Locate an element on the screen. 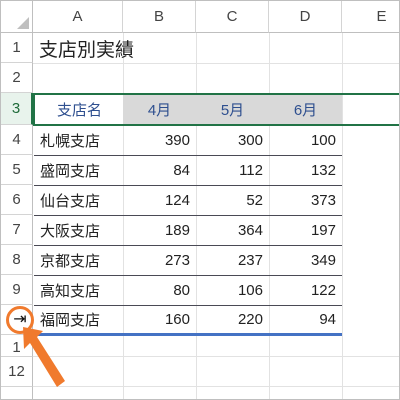 The height and width of the screenshot is (400, 400). branch-cell: 高知支店 is located at coordinates (78, 290).